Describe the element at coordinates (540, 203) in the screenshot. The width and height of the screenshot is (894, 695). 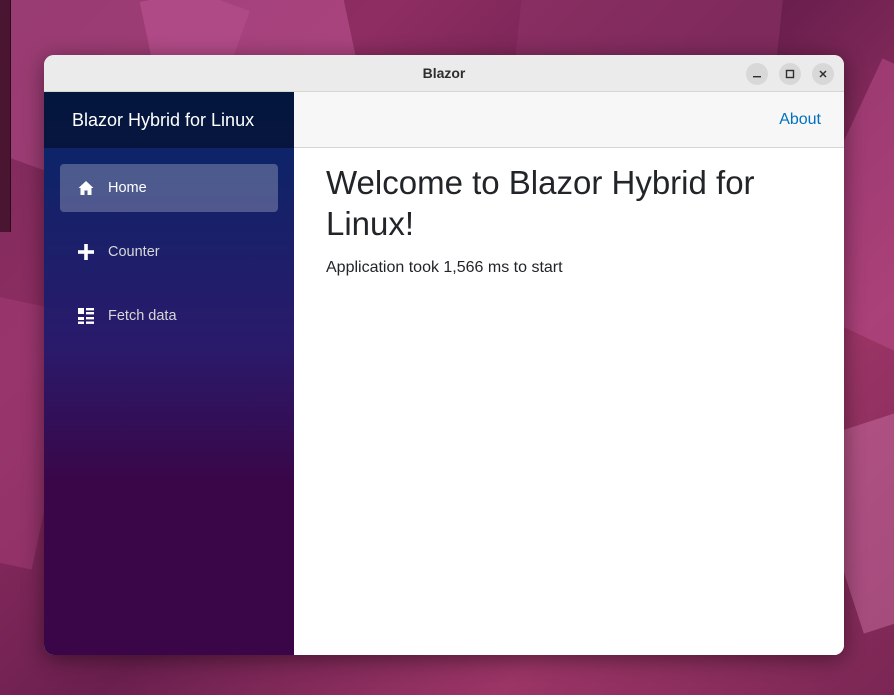
I see `page-title: Welcome to Blazor Hybrid for Linux!` at that location.